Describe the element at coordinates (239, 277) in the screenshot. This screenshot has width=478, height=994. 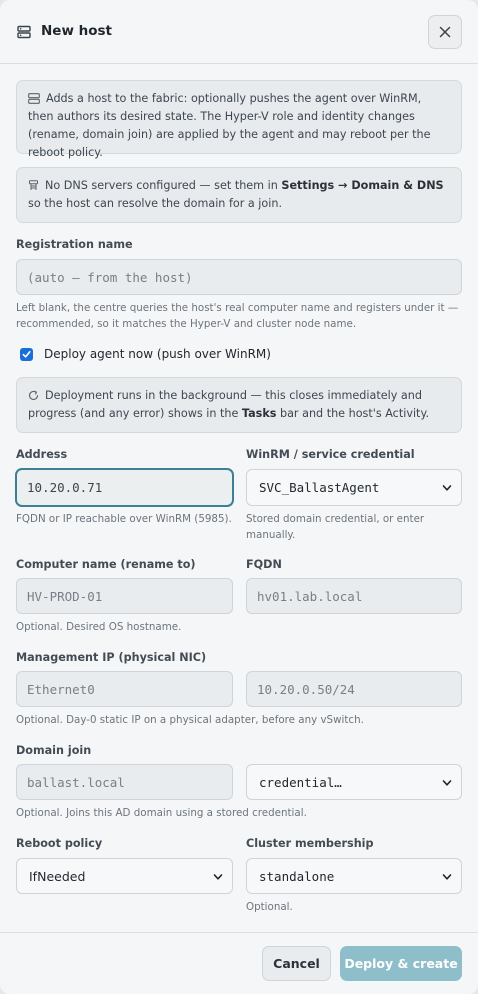
I see `registration-name-input: (auto — from the host)` at that location.